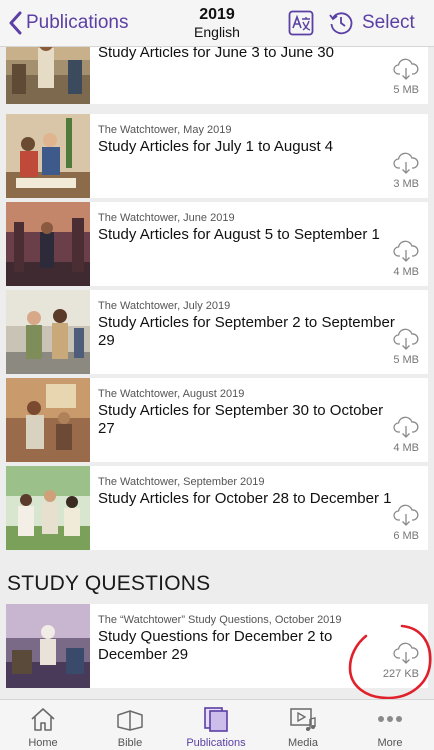 The image size is (434, 750). I want to click on back-button: Publications, so click(68, 23).